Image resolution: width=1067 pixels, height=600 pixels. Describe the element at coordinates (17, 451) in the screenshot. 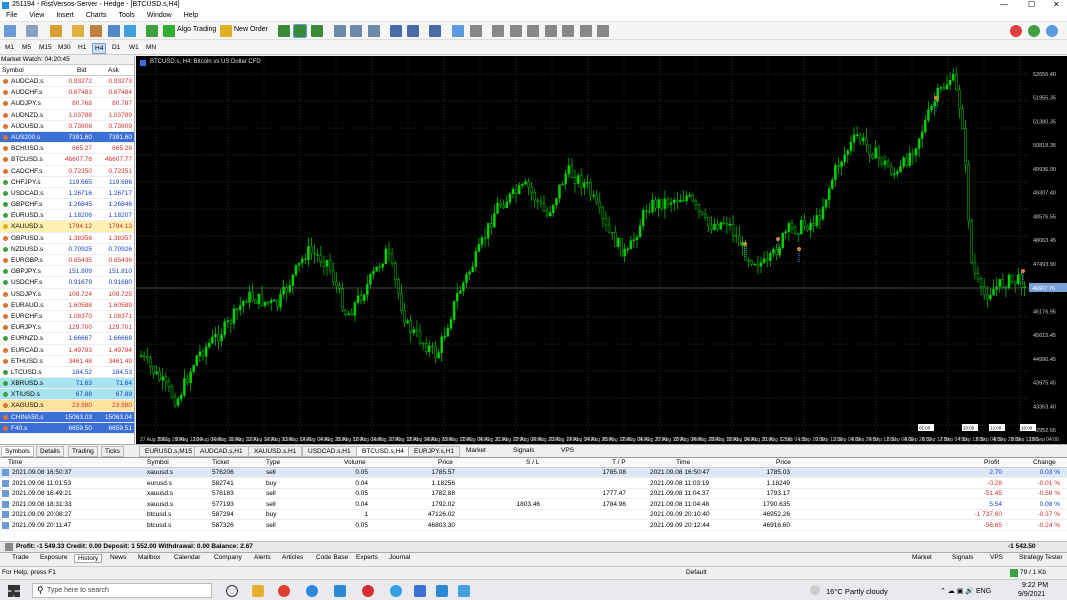

I see `tab-symbols: Symbols` at that location.